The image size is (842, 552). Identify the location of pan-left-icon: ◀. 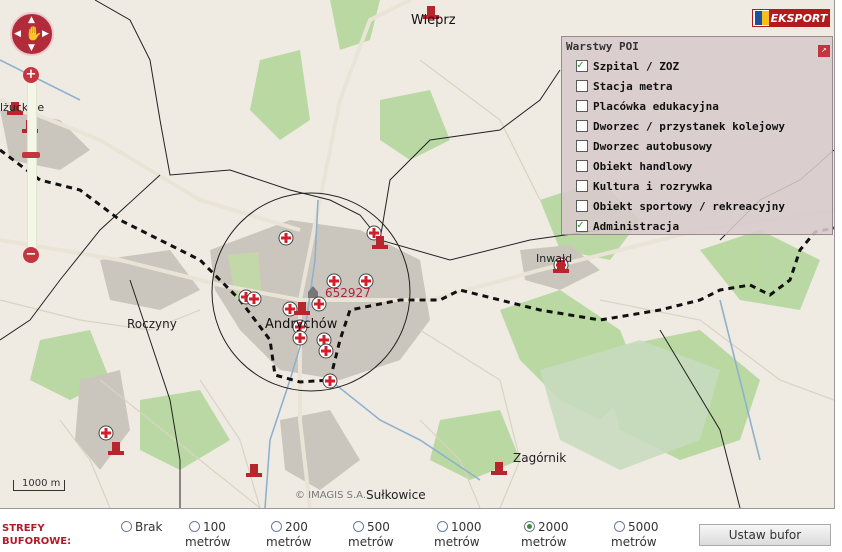
(17, 34).